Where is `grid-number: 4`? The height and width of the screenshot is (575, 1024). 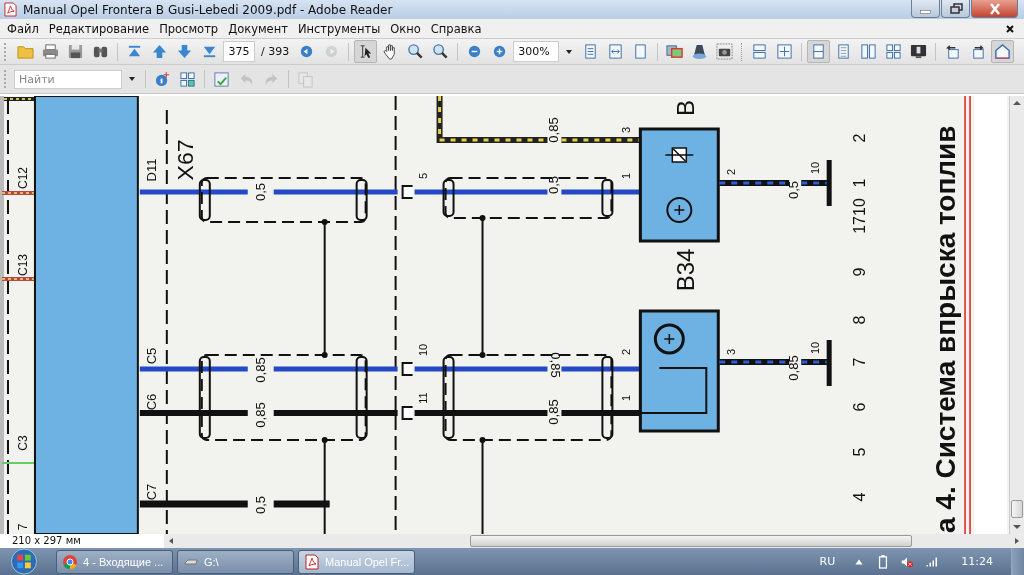 grid-number: 4 is located at coordinates (860, 497).